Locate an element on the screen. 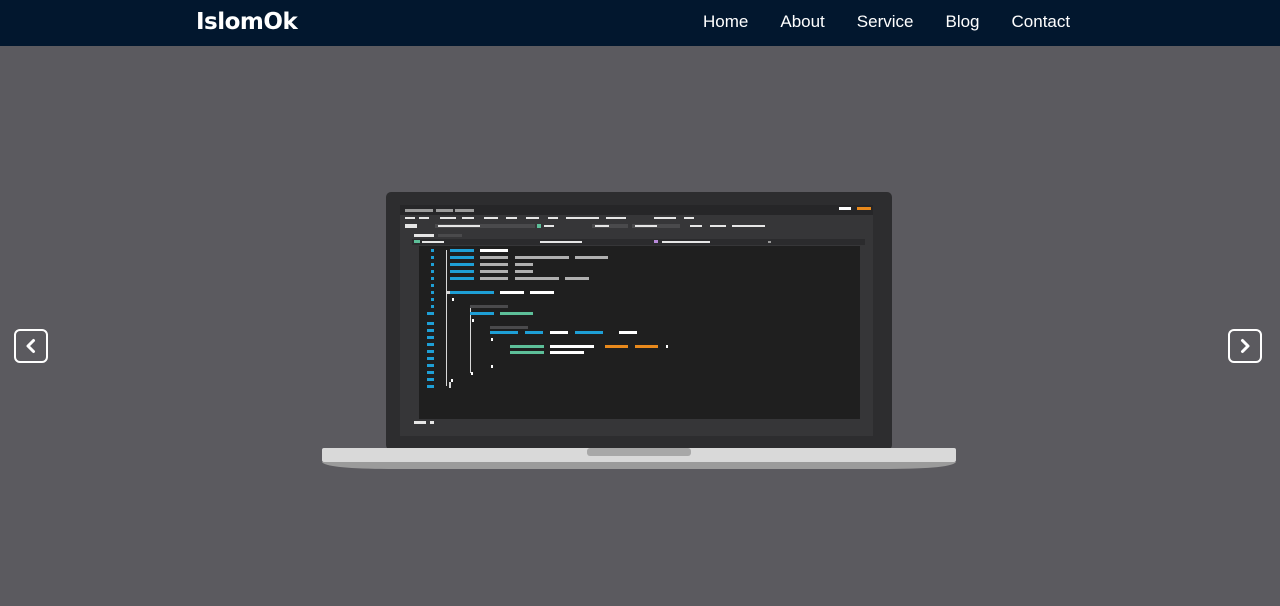  nav-item-contact: Contact is located at coordinates (1041, 22).